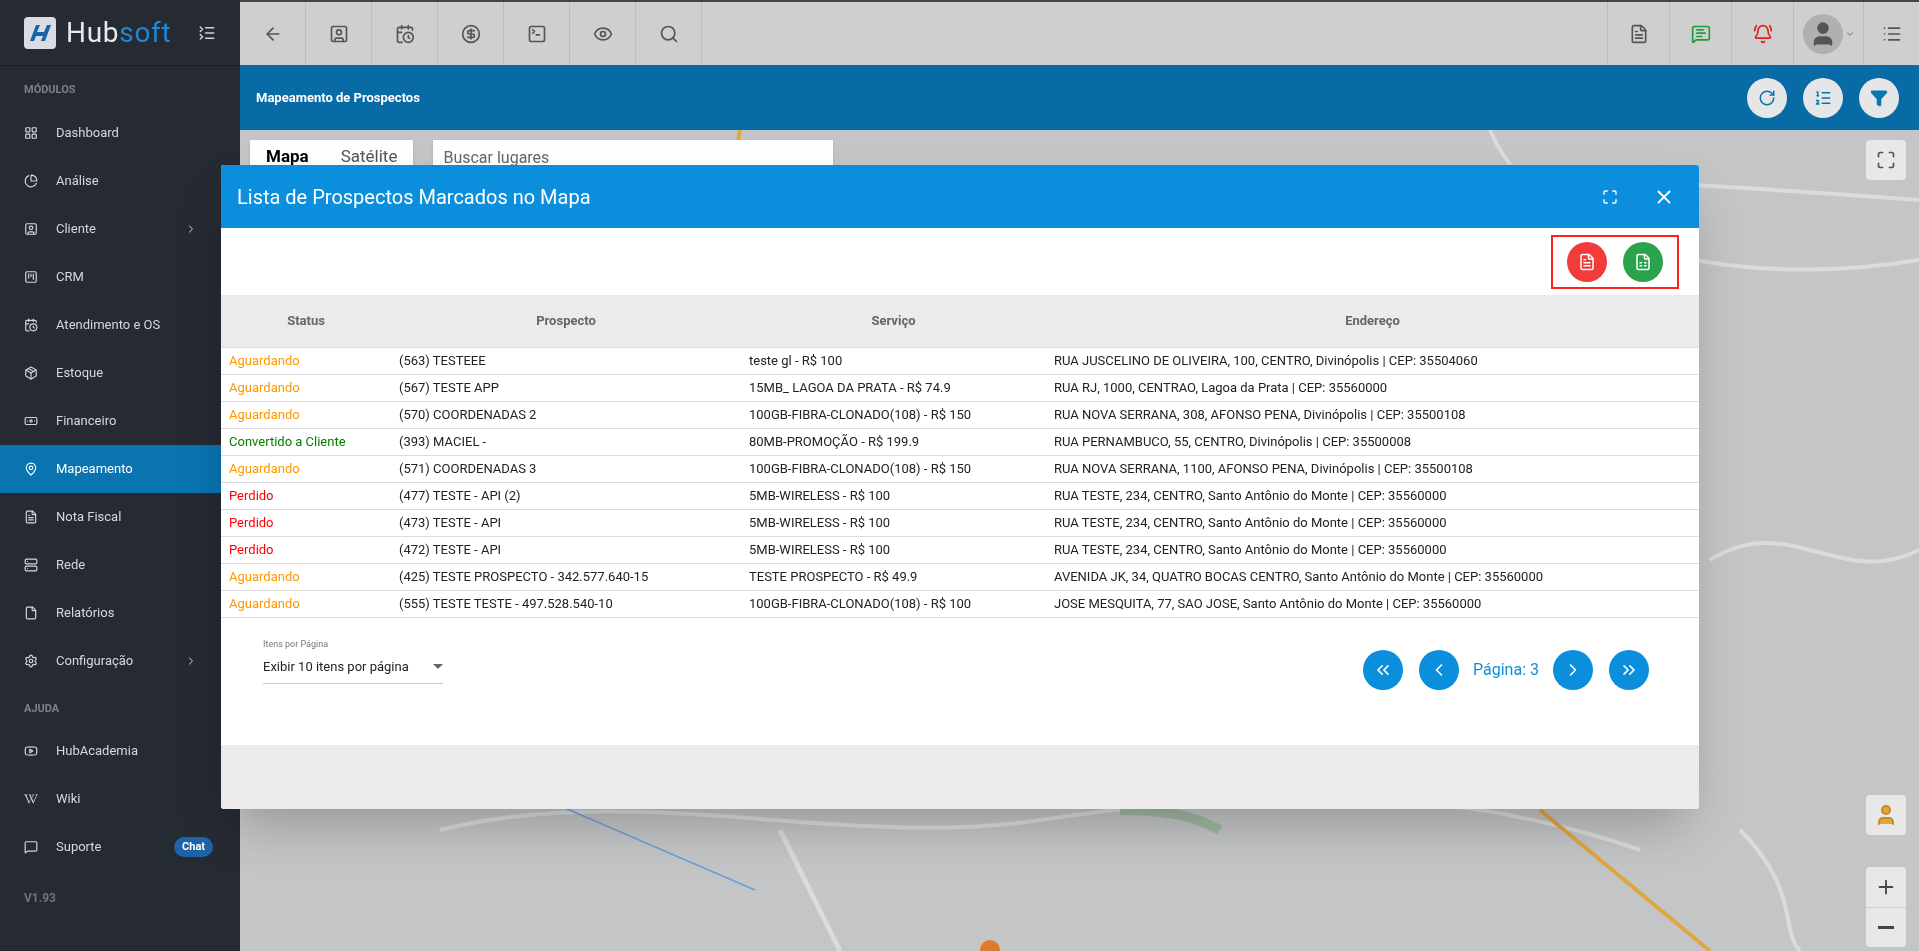  What do you see at coordinates (87, 132) in the screenshot?
I see `item-label: Dashboard` at bounding box center [87, 132].